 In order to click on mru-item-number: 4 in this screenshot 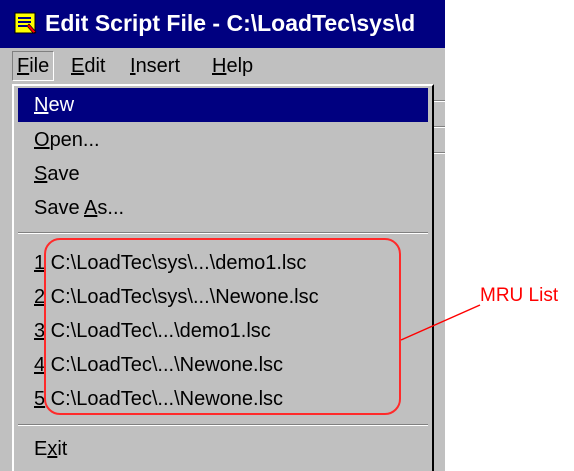, I will do `click(40, 365)`.